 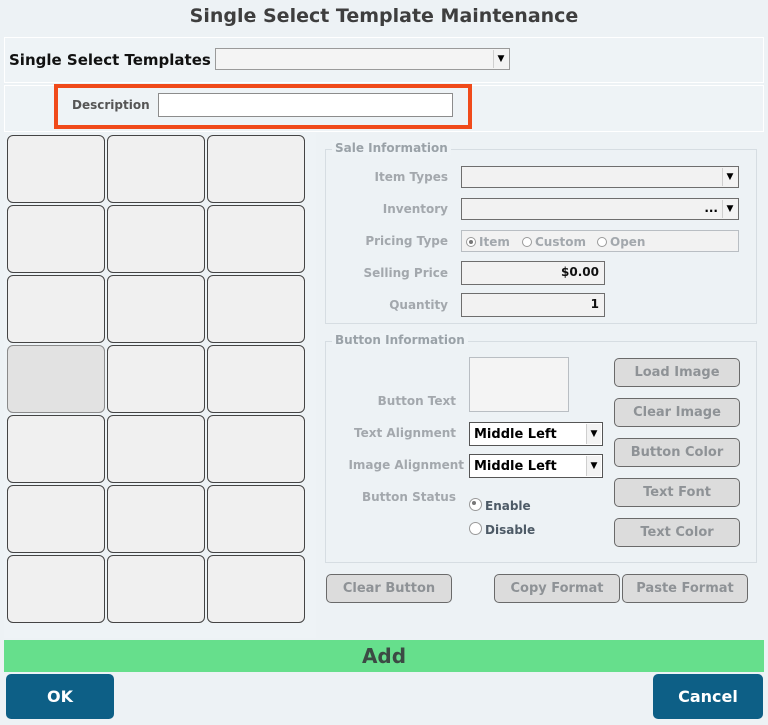 What do you see at coordinates (557, 588) in the screenshot?
I see `copy-format-button: Copy Format` at bounding box center [557, 588].